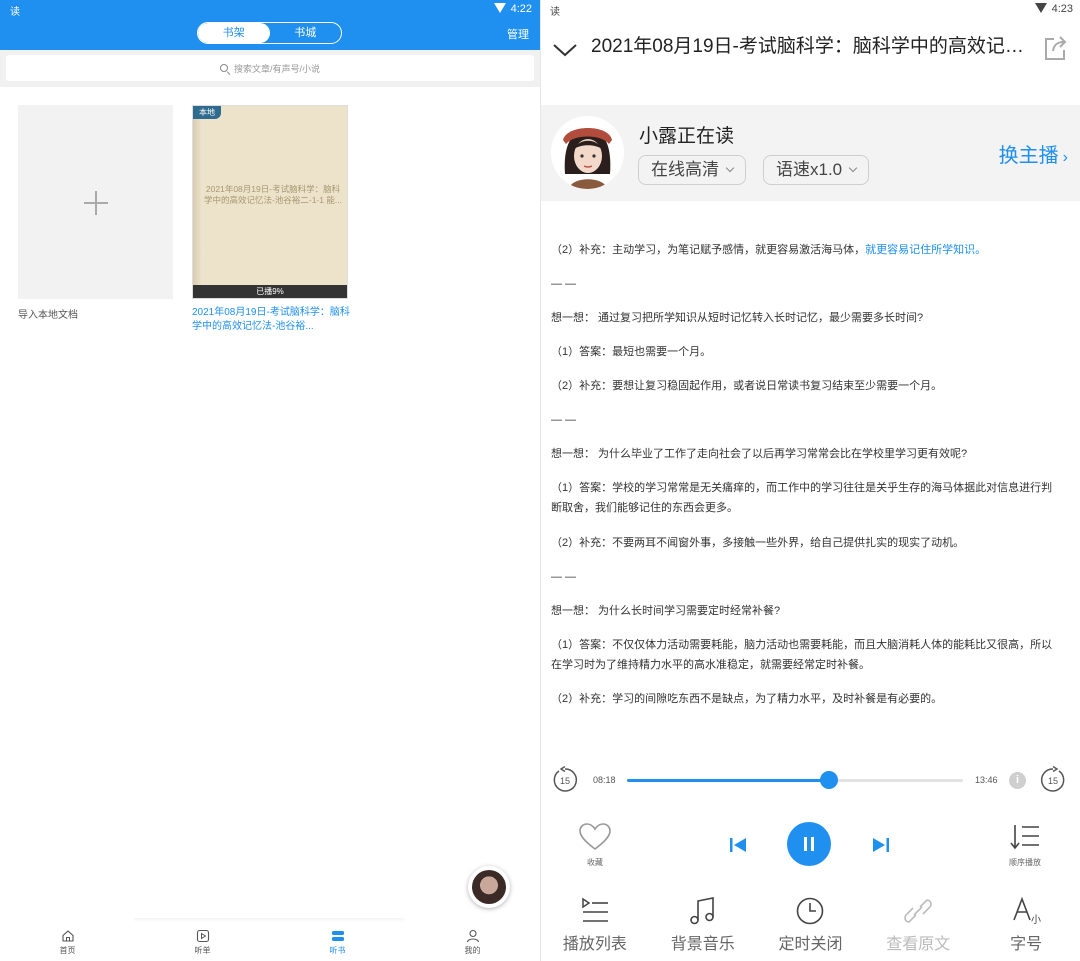 Image resolution: width=1080 pixels, height=961 pixels. I want to click on chevron-right-icon: ›, so click(1065, 157).